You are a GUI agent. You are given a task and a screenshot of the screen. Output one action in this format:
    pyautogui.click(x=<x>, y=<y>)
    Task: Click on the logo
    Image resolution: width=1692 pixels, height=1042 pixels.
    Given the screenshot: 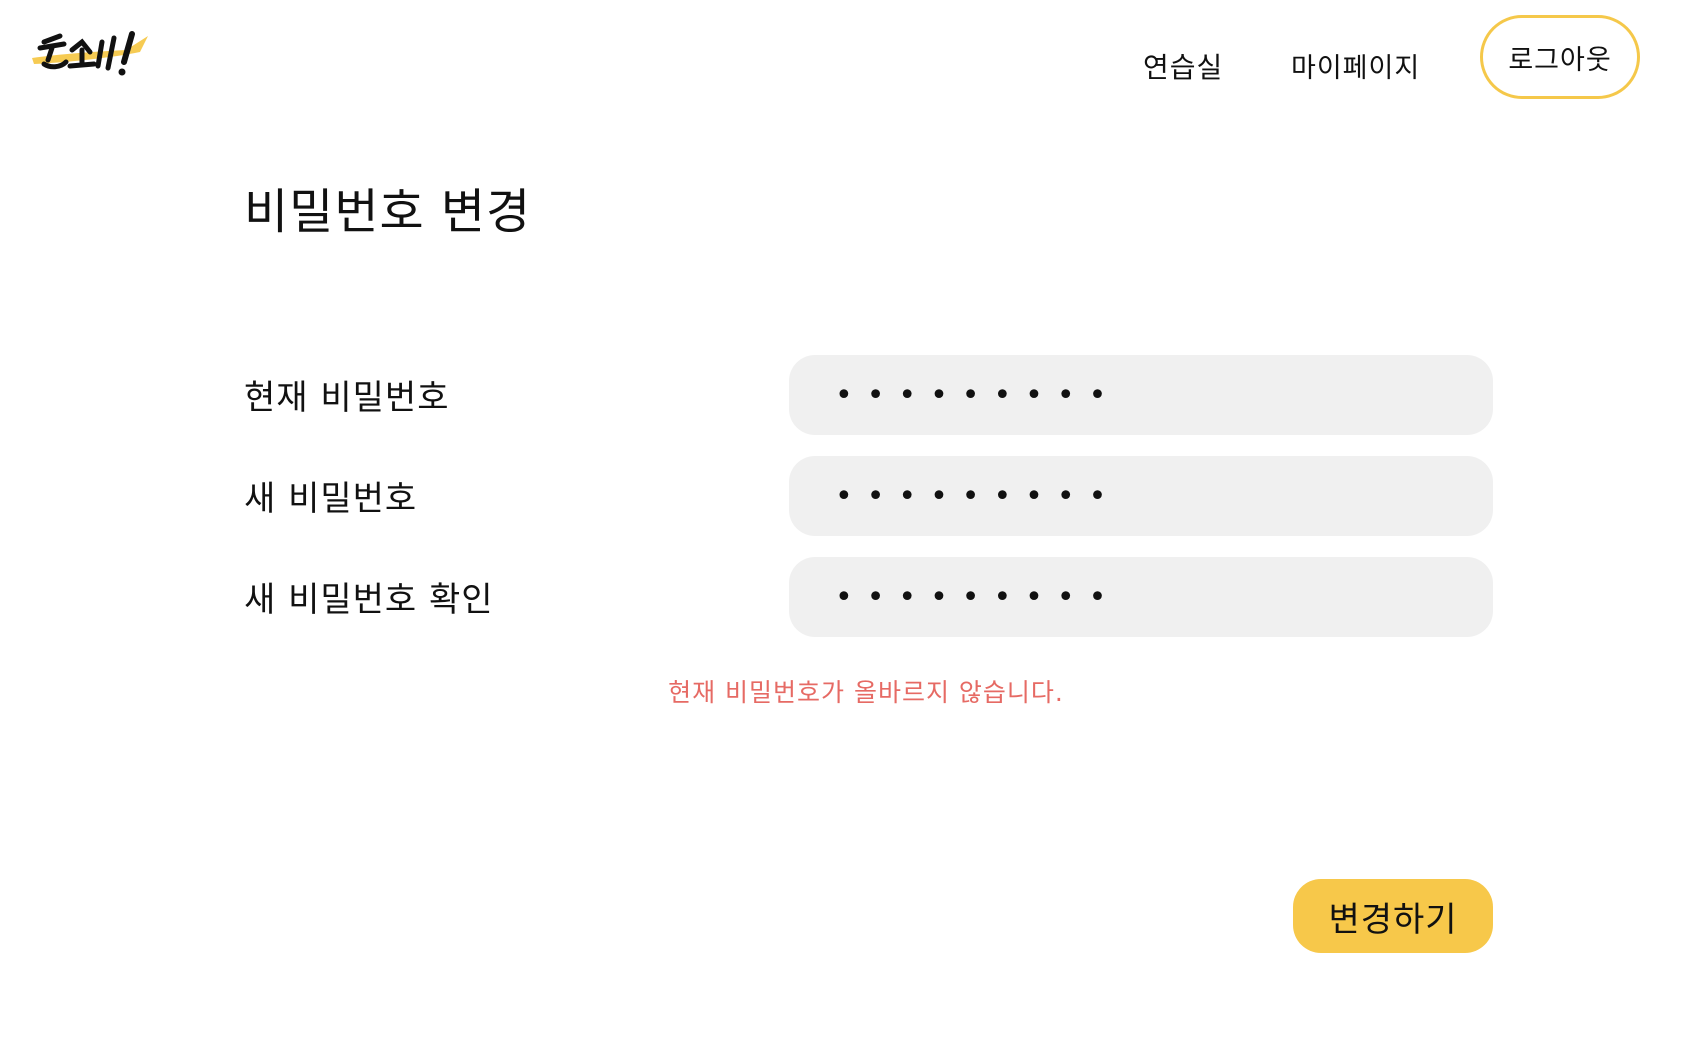 What is the action you would take?
    pyautogui.click(x=92, y=57)
    